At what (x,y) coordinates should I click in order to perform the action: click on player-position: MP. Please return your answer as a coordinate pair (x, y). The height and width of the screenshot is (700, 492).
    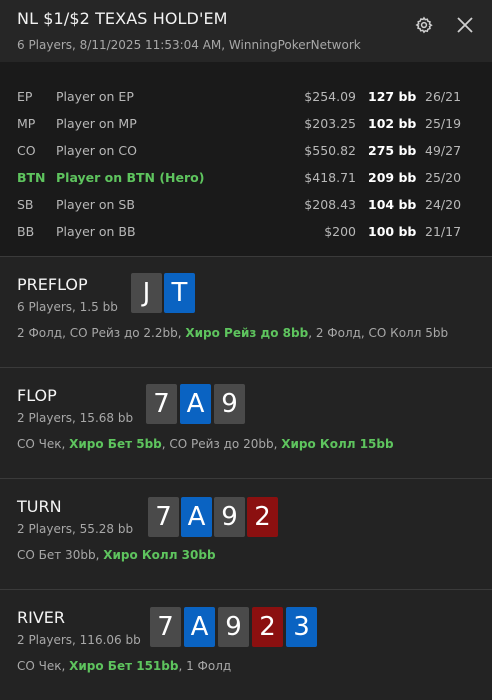
    Looking at the image, I should click on (26, 123).